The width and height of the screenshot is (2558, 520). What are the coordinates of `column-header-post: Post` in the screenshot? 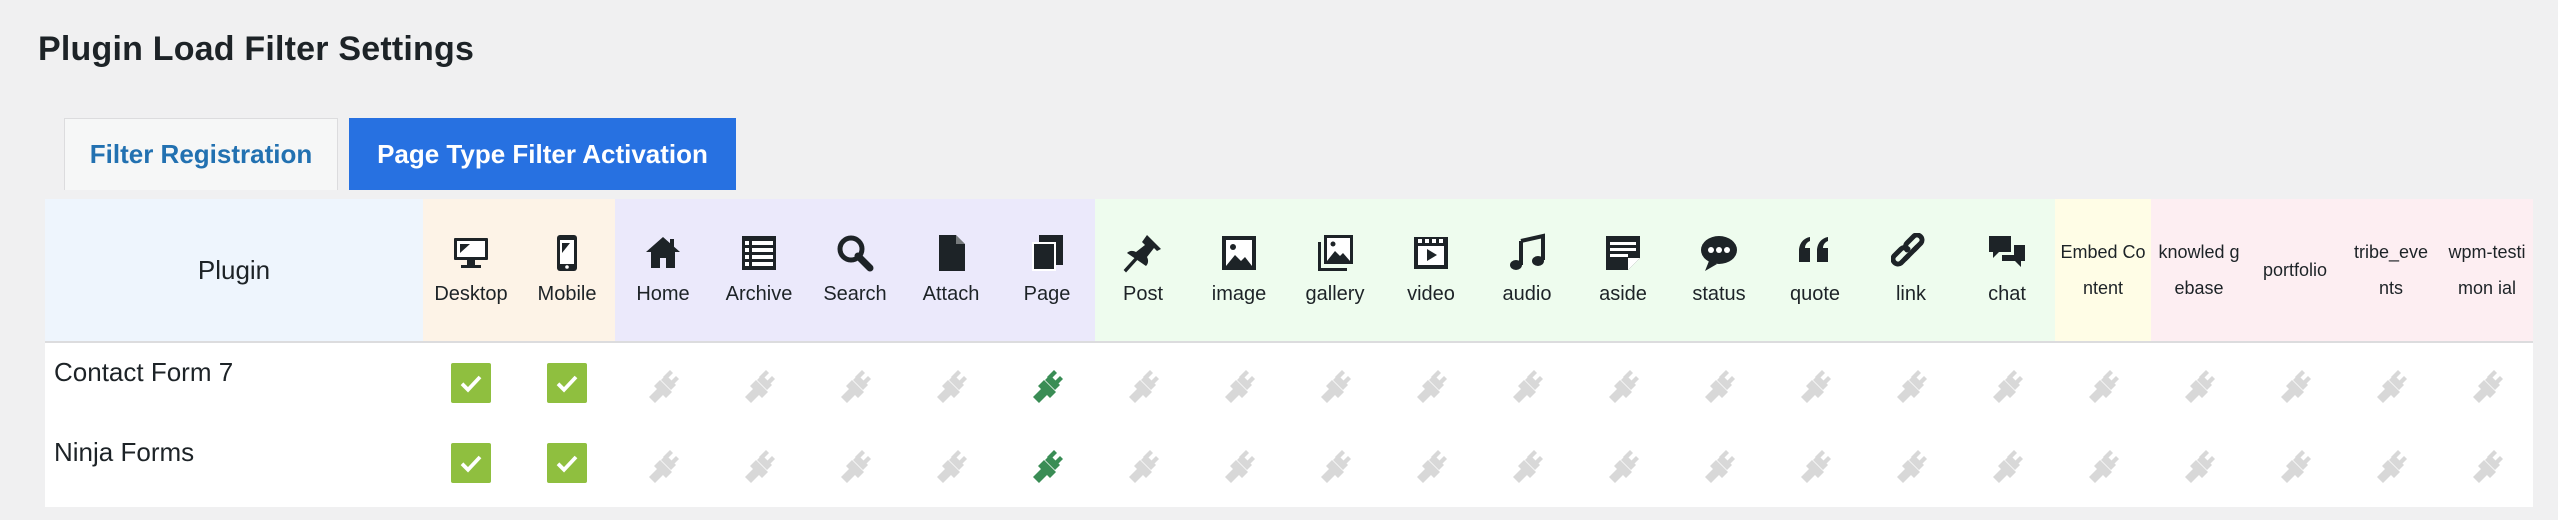 It's located at (1143, 270).